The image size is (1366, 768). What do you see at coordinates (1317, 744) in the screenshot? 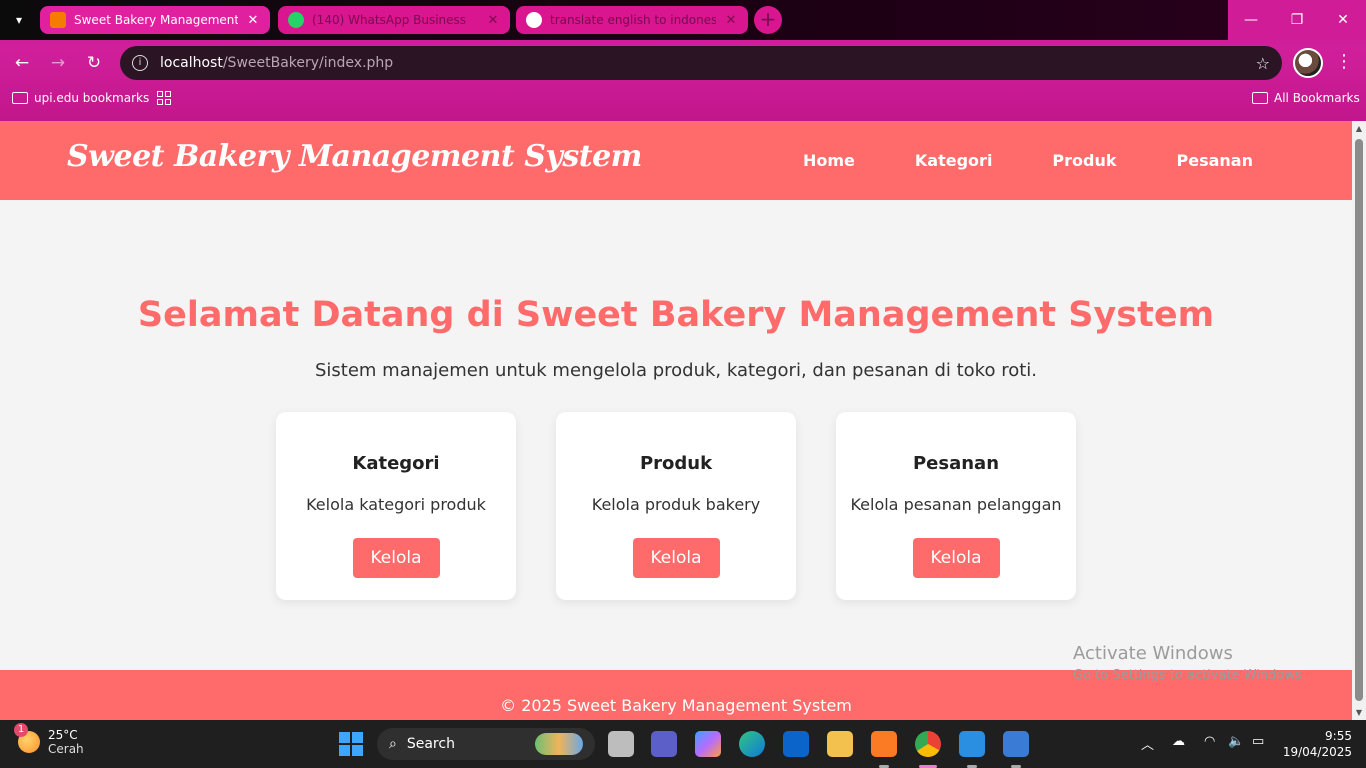
I see `taskbar-clock: 9:55 19/04/2025` at bounding box center [1317, 744].